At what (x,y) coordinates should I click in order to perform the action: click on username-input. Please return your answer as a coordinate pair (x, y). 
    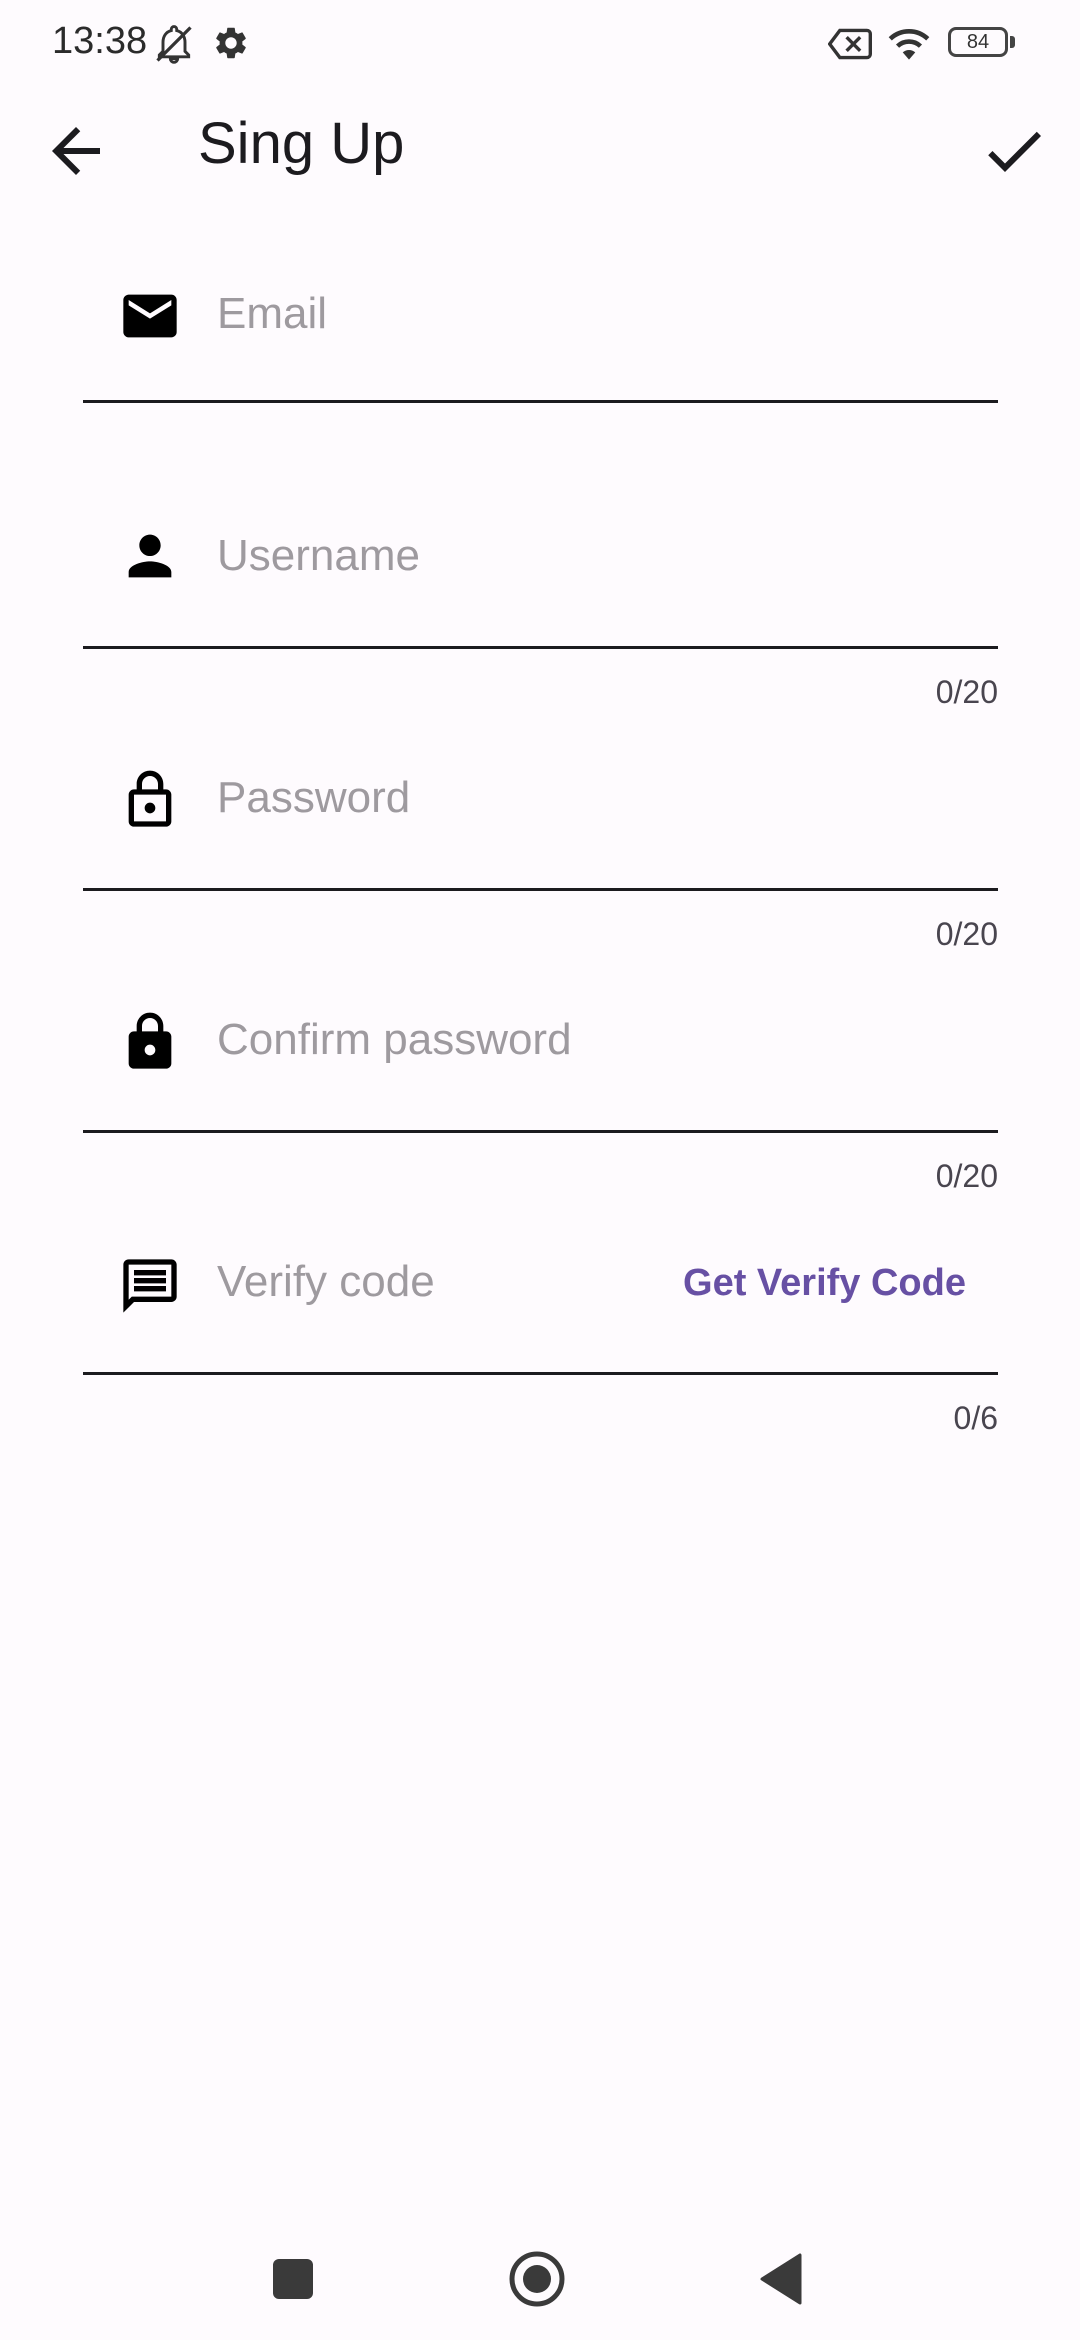
    Looking at the image, I should click on (477, 556).